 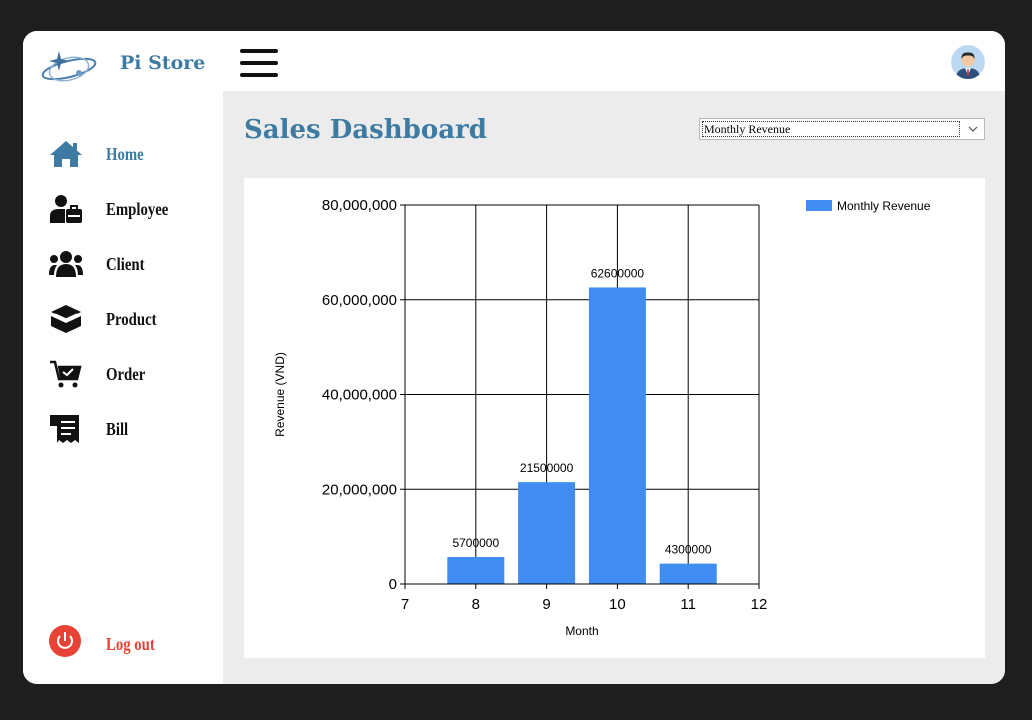 I want to click on sidebar-item-label: Product, so click(x=131, y=319).